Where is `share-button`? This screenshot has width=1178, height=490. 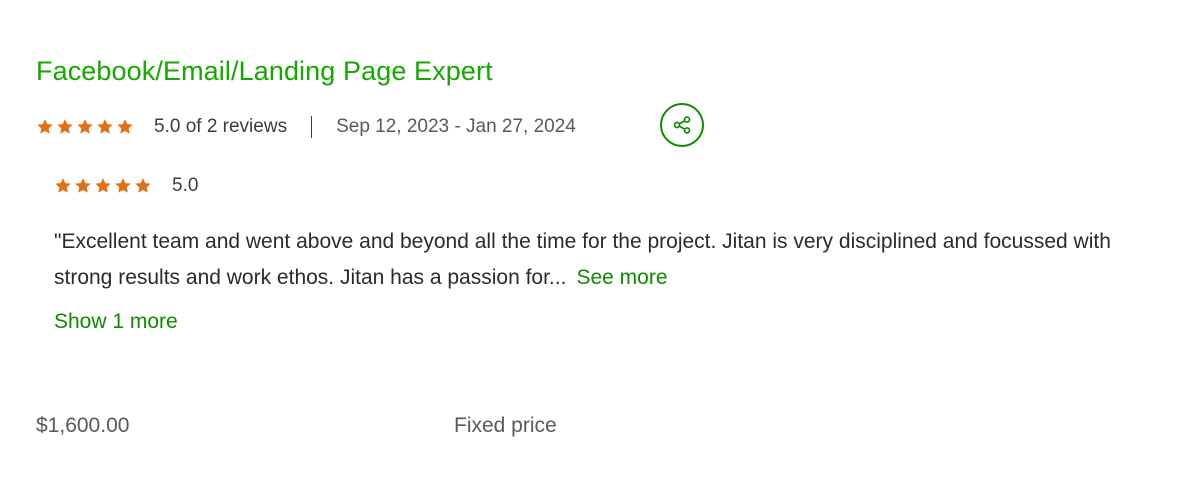 share-button is located at coordinates (682, 125).